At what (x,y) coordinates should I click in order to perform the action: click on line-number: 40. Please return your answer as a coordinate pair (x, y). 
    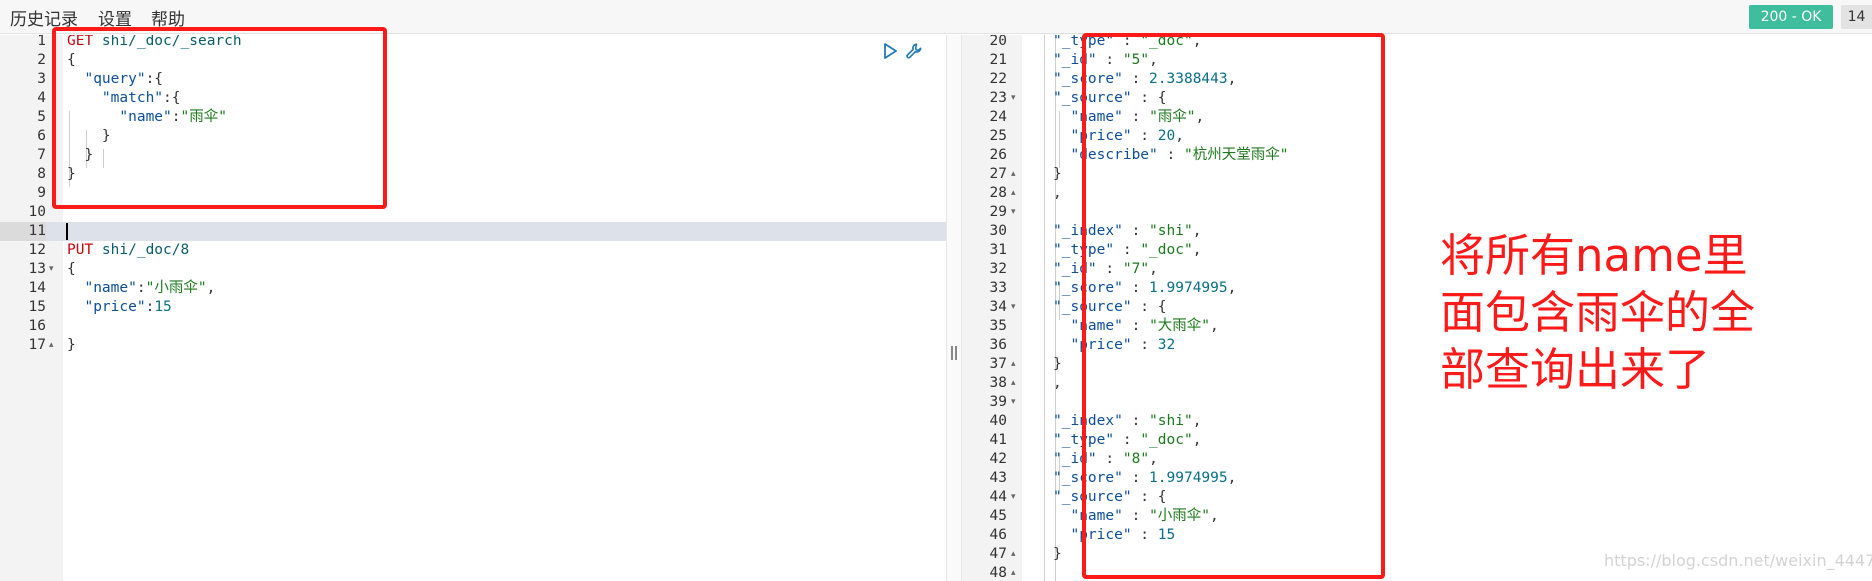
    Looking at the image, I should click on (998, 421).